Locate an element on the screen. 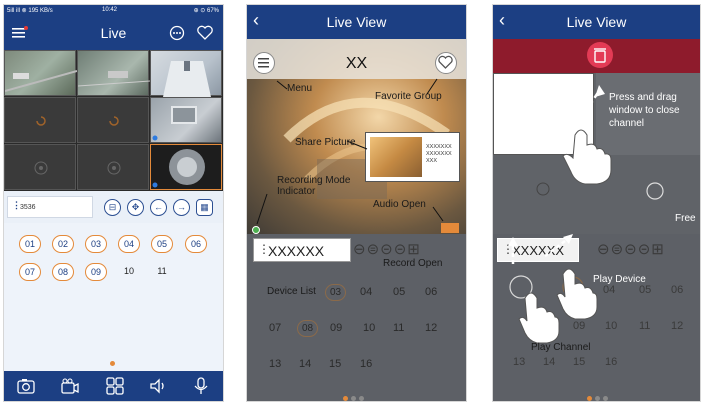  device-toolbar: ⋮ 3536 ⊟ ✥ ← → ▦ is located at coordinates (113, 207).